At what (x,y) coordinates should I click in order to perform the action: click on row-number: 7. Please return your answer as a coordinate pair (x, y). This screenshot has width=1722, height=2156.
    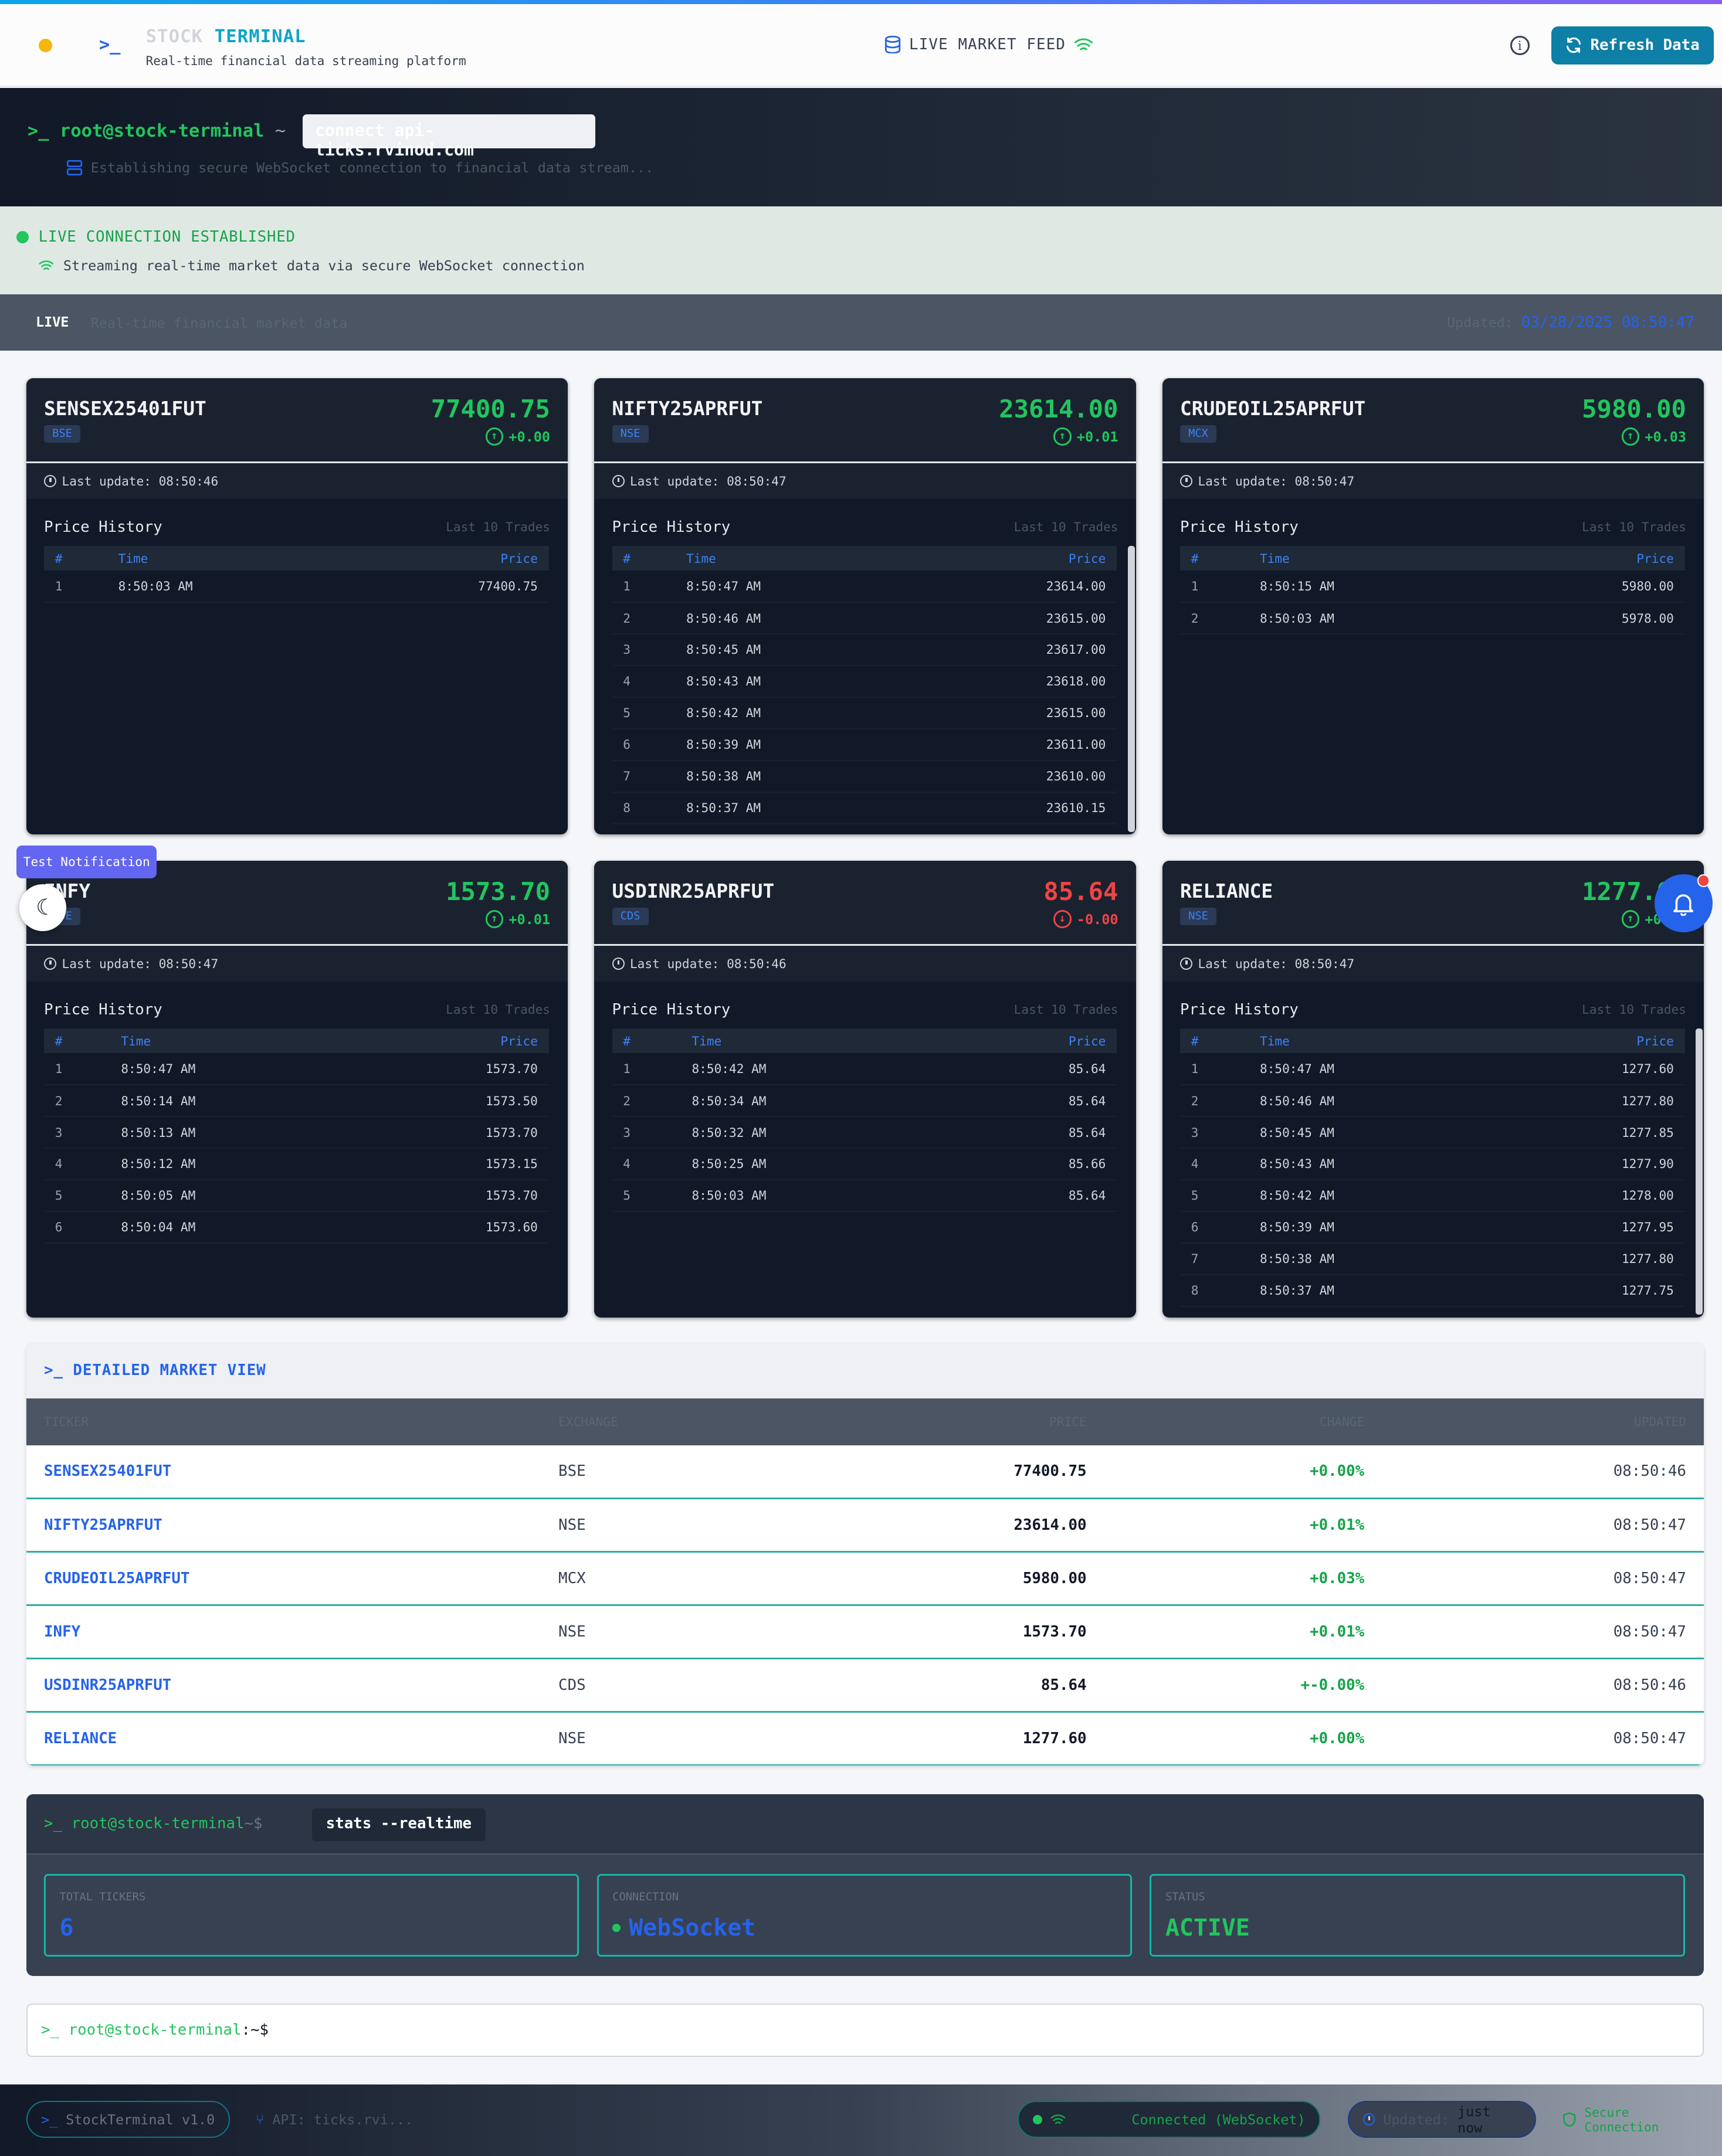
    Looking at the image, I should click on (1214, 1258).